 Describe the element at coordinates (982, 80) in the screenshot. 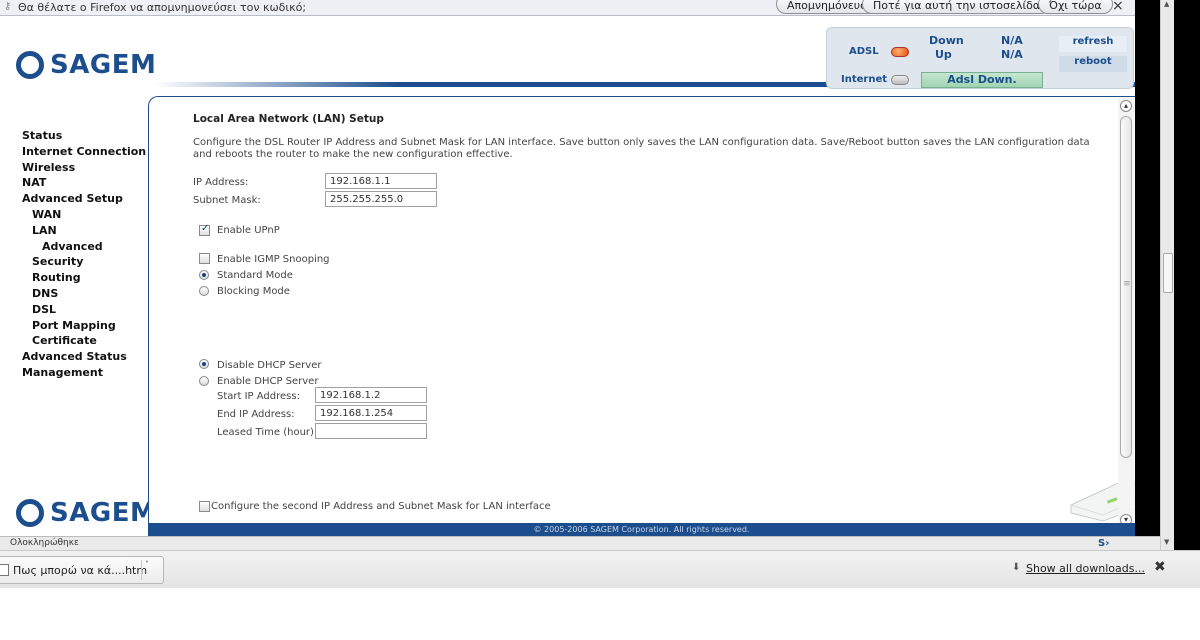

I see `adsl-status-text: Adsl Down.` at that location.